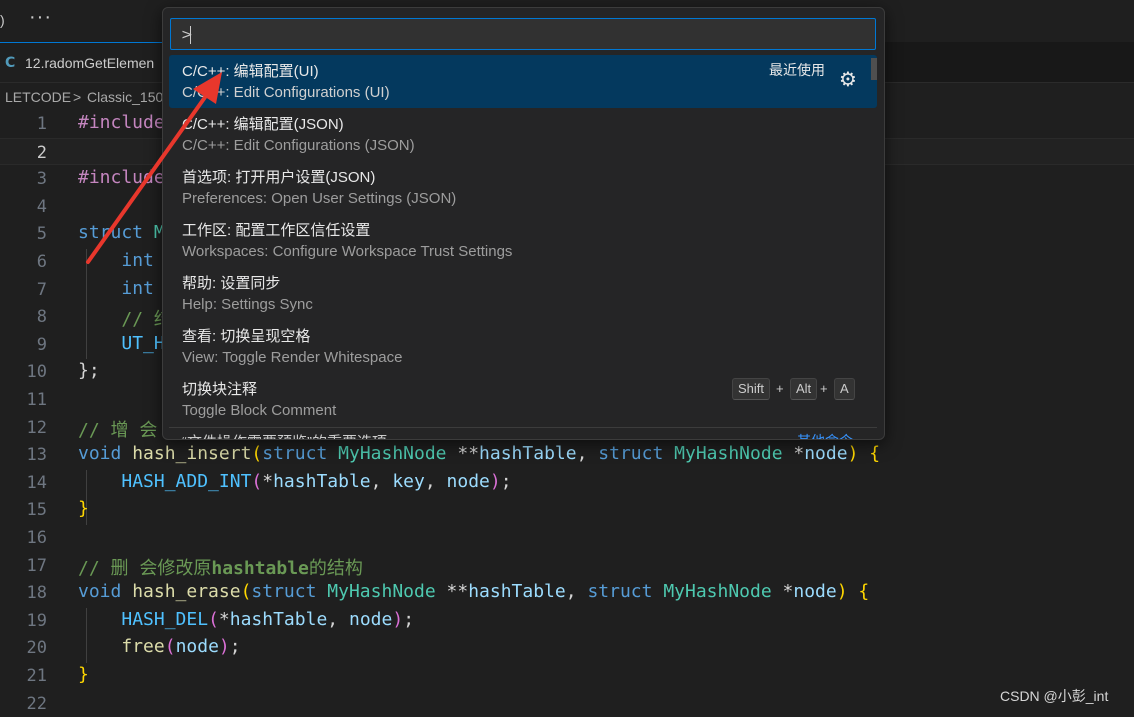 This screenshot has height=717, width=1134. I want to click on code-line: 20 free(node);, so click(567, 648).